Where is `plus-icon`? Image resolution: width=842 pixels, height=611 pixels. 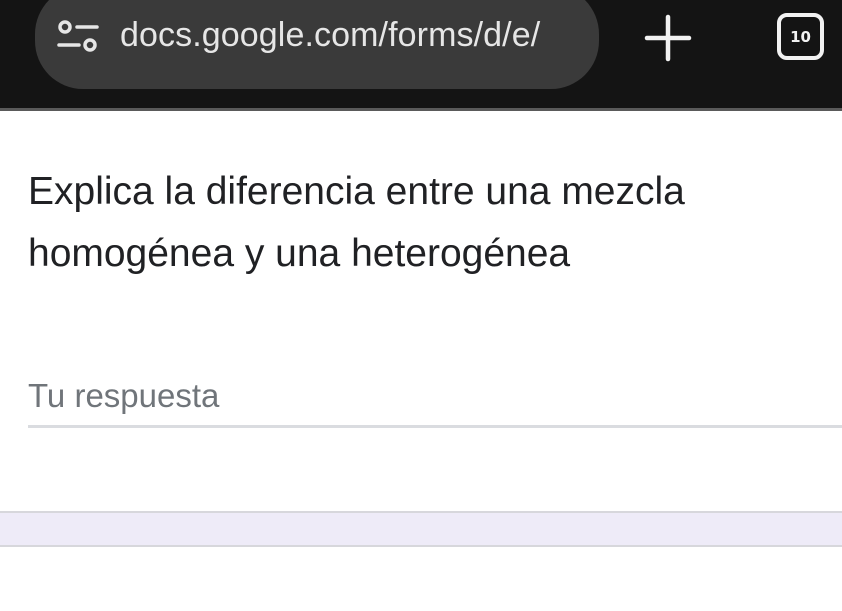 plus-icon is located at coordinates (668, 38).